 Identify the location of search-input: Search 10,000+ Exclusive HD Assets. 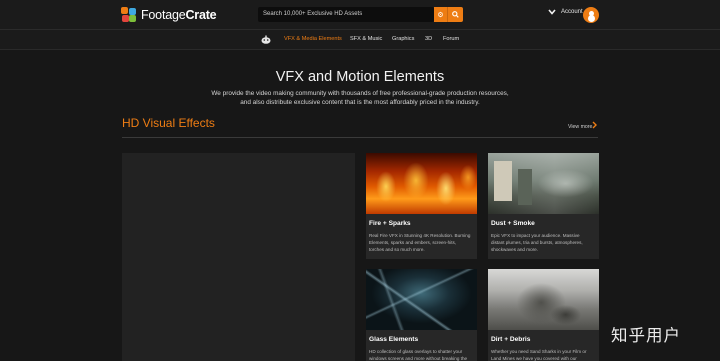
(346, 14).